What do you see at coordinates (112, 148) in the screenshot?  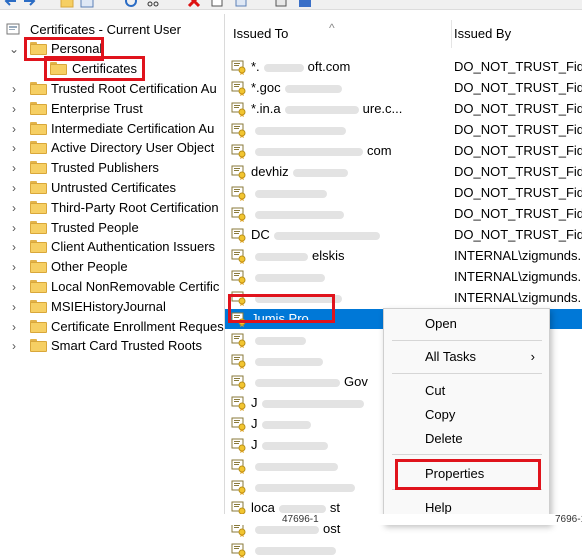 I see `tree-item: › Active Directory User Object` at bounding box center [112, 148].